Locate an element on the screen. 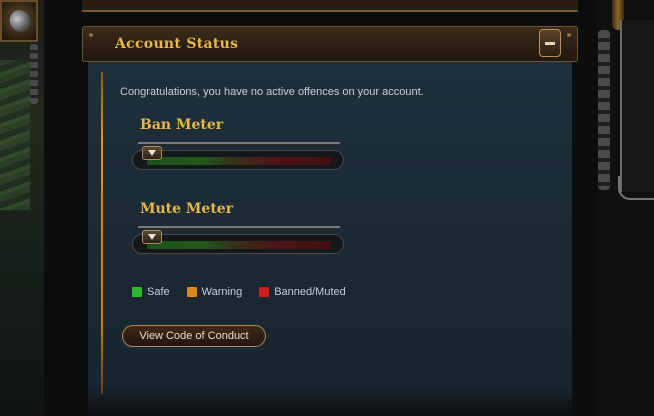 This screenshot has width=654, height=416. minus-icon is located at coordinates (550, 43).